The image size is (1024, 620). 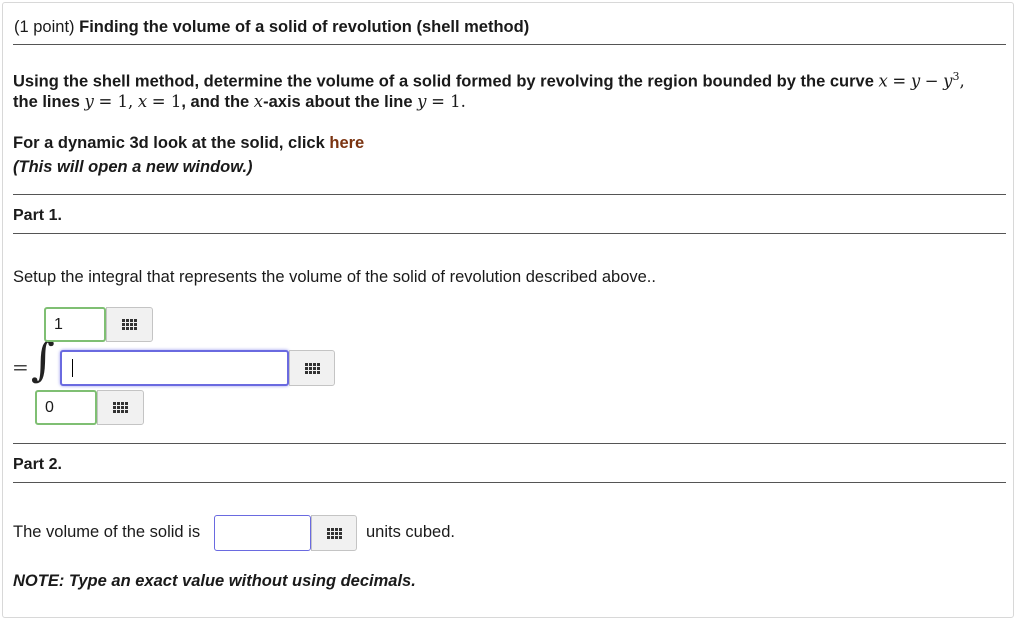 I want to click on integrand-input, so click(x=174, y=368).